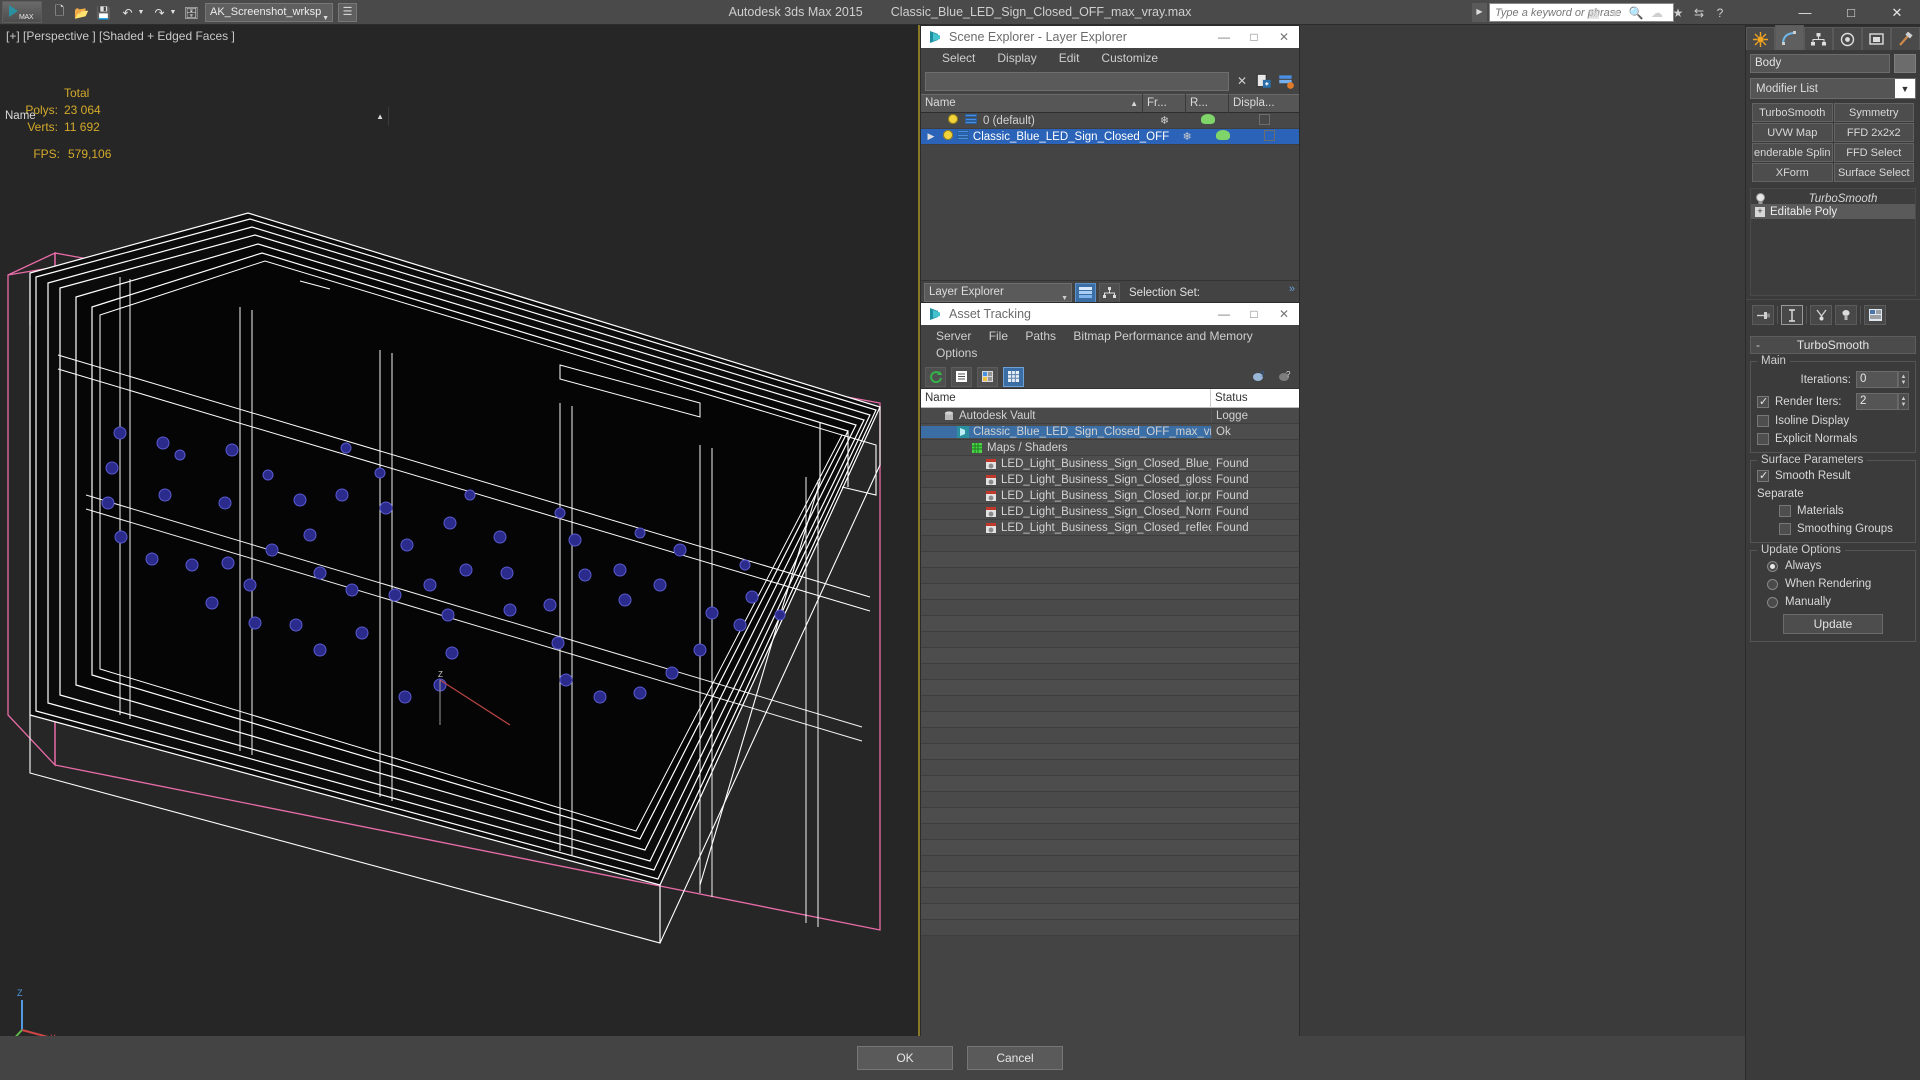  Describe the element at coordinates (1720, 12) in the screenshot. I see `help-icon: ?` at that location.